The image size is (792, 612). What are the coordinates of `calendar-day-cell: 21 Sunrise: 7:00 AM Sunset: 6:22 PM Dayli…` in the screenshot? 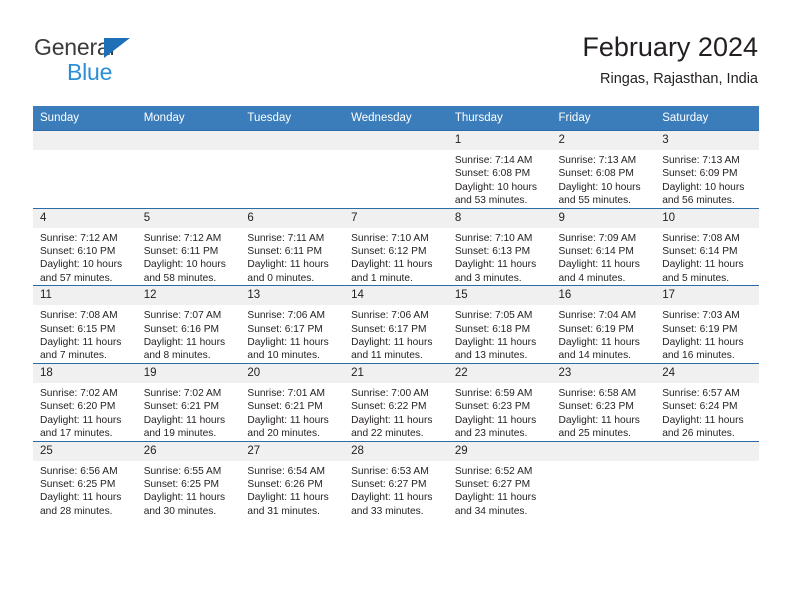 It's located at (396, 401).